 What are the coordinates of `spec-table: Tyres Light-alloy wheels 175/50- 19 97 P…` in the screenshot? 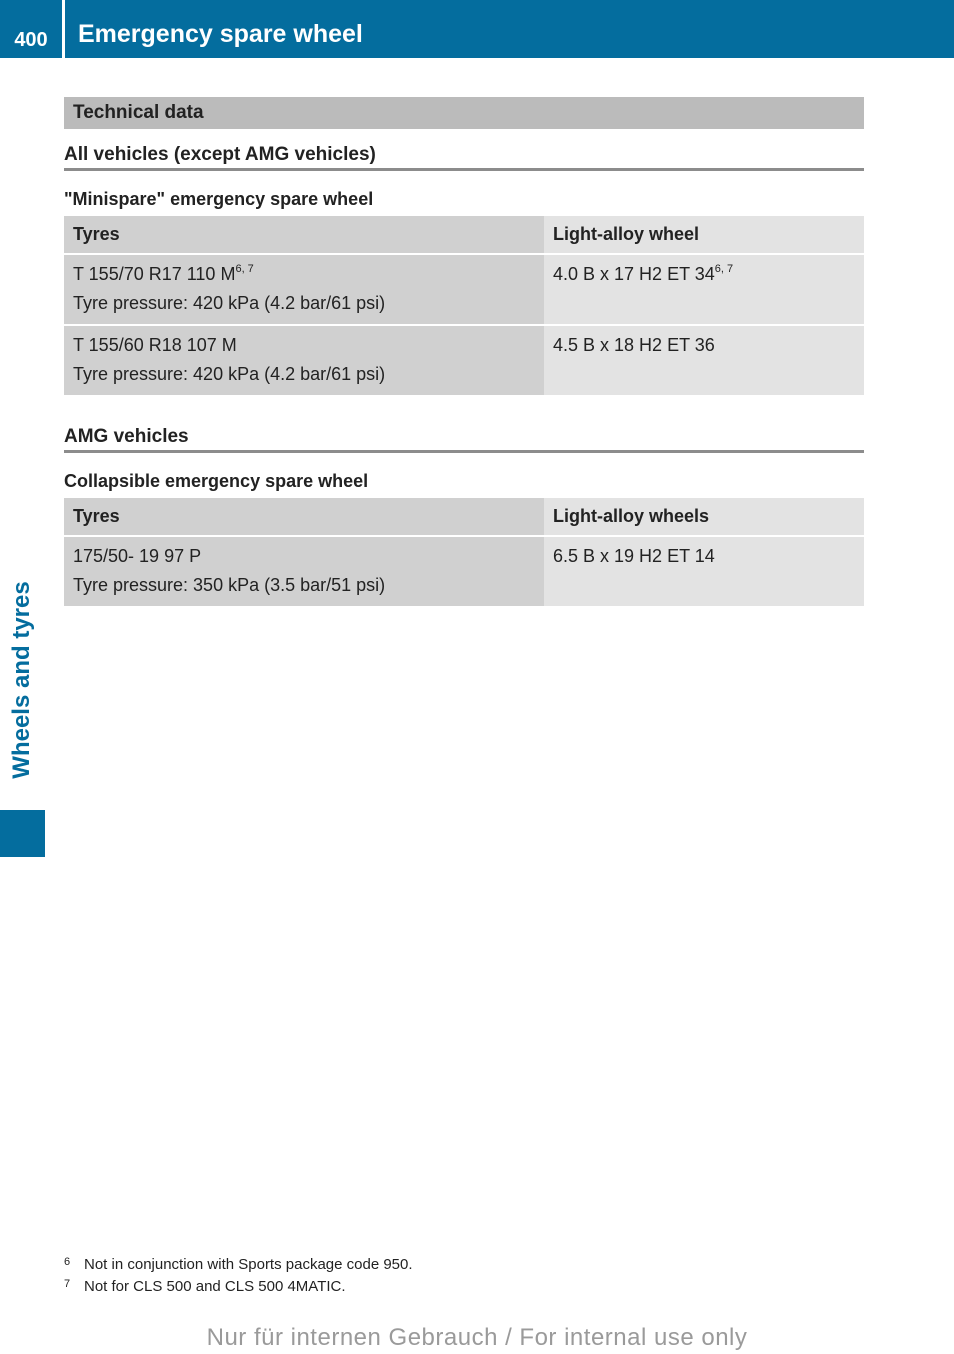 It's located at (464, 552).